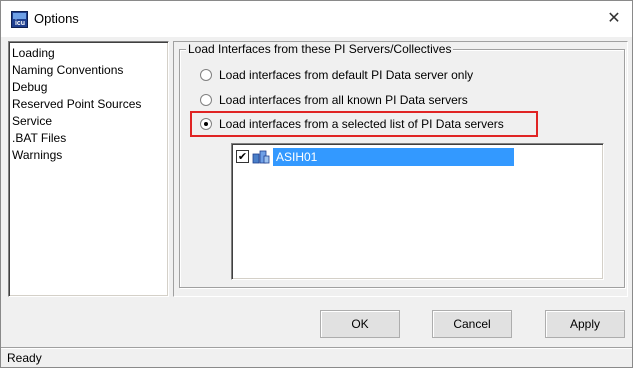  I want to click on sidebar-item-service: Service, so click(90, 121).